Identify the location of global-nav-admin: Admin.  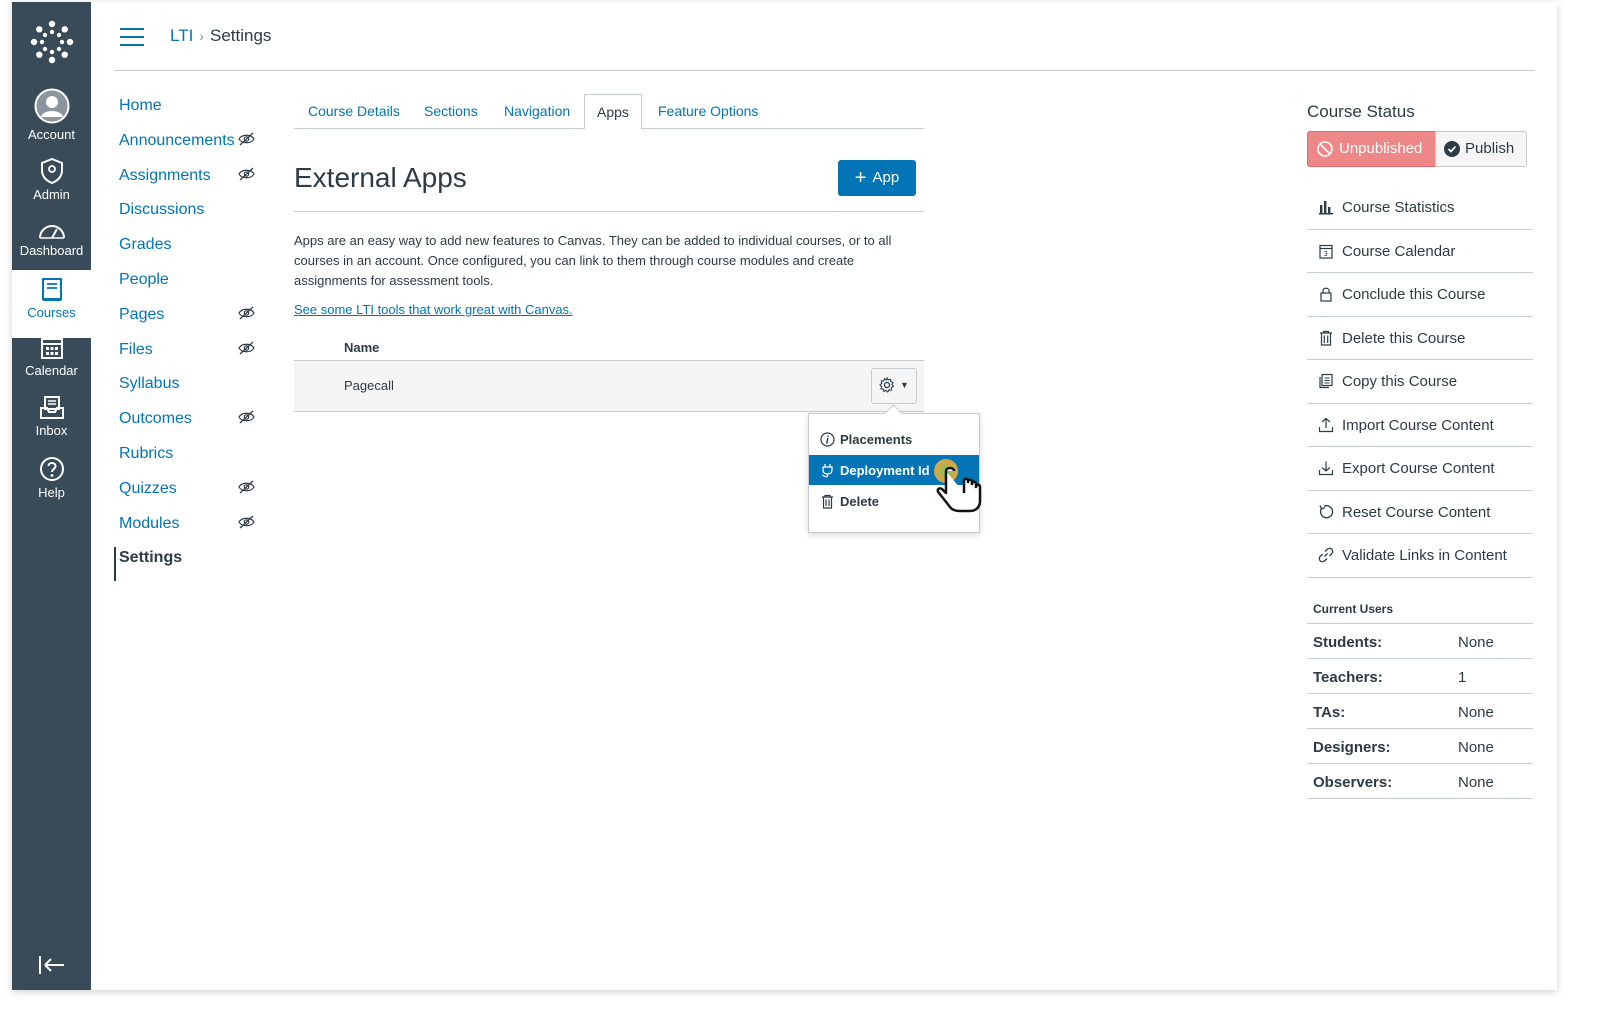
(51, 180).